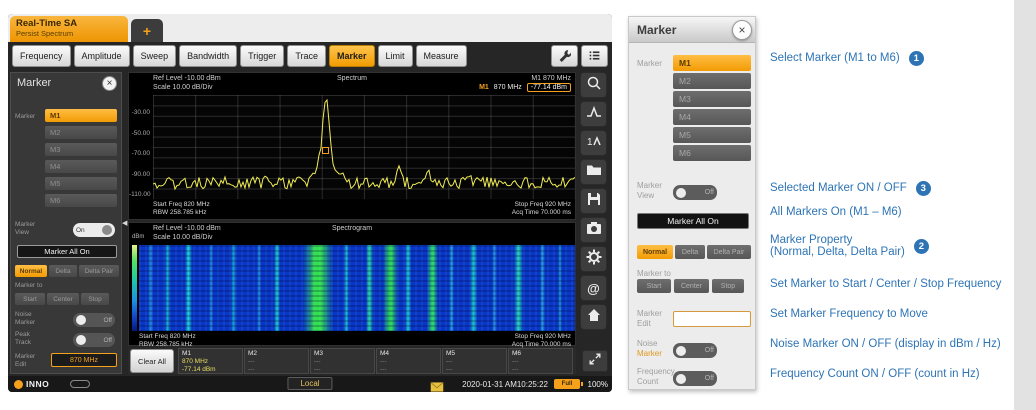  What do you see at coordinates (180, 212) in the screenshot?
I see `rbw-readout: RBW 258.785 kHz` at bounding box center [180, 212].